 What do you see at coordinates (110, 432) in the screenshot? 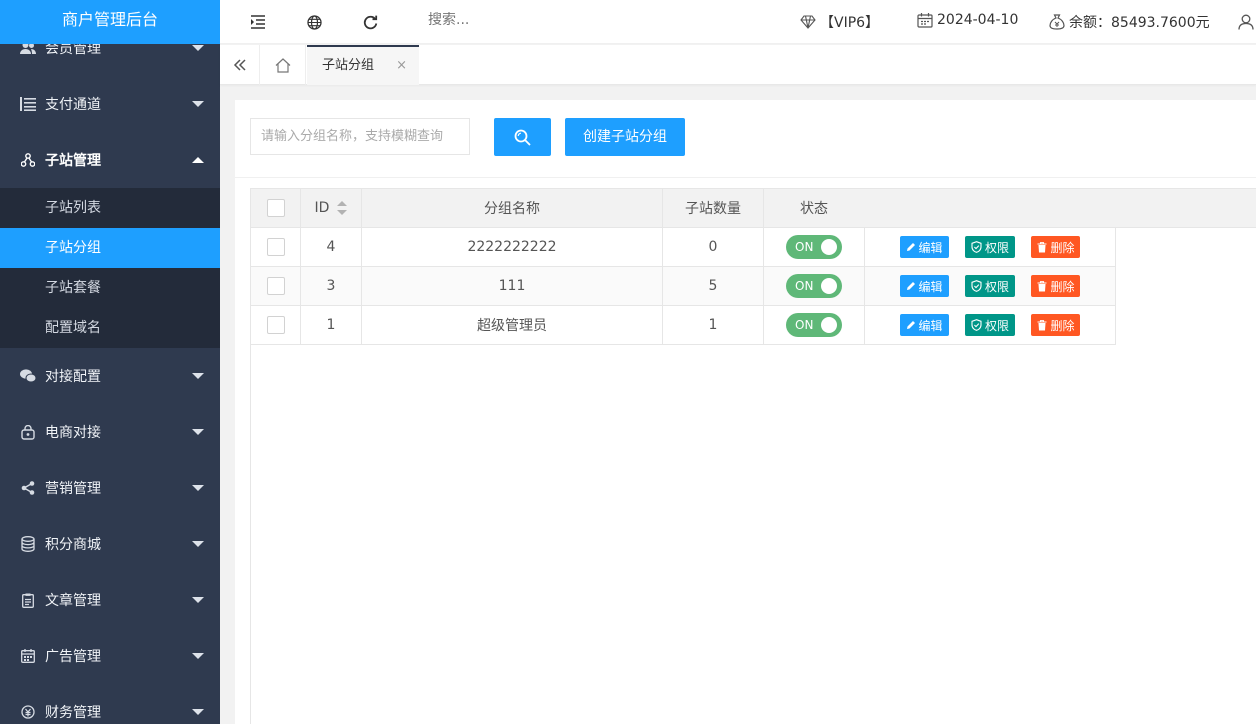
I see `sidebar-item-ecommerce: 电商对接` at bounding box center [110, 432].